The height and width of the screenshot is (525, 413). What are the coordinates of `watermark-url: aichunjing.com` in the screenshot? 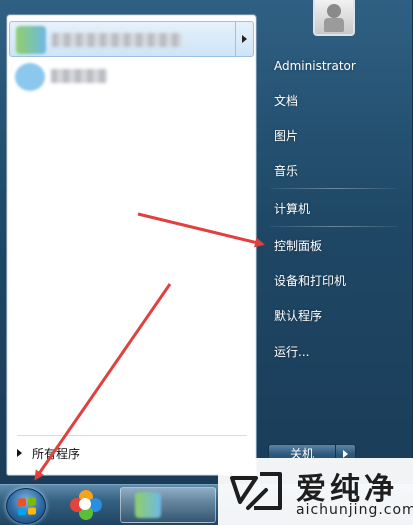 It's located at (354, 510).